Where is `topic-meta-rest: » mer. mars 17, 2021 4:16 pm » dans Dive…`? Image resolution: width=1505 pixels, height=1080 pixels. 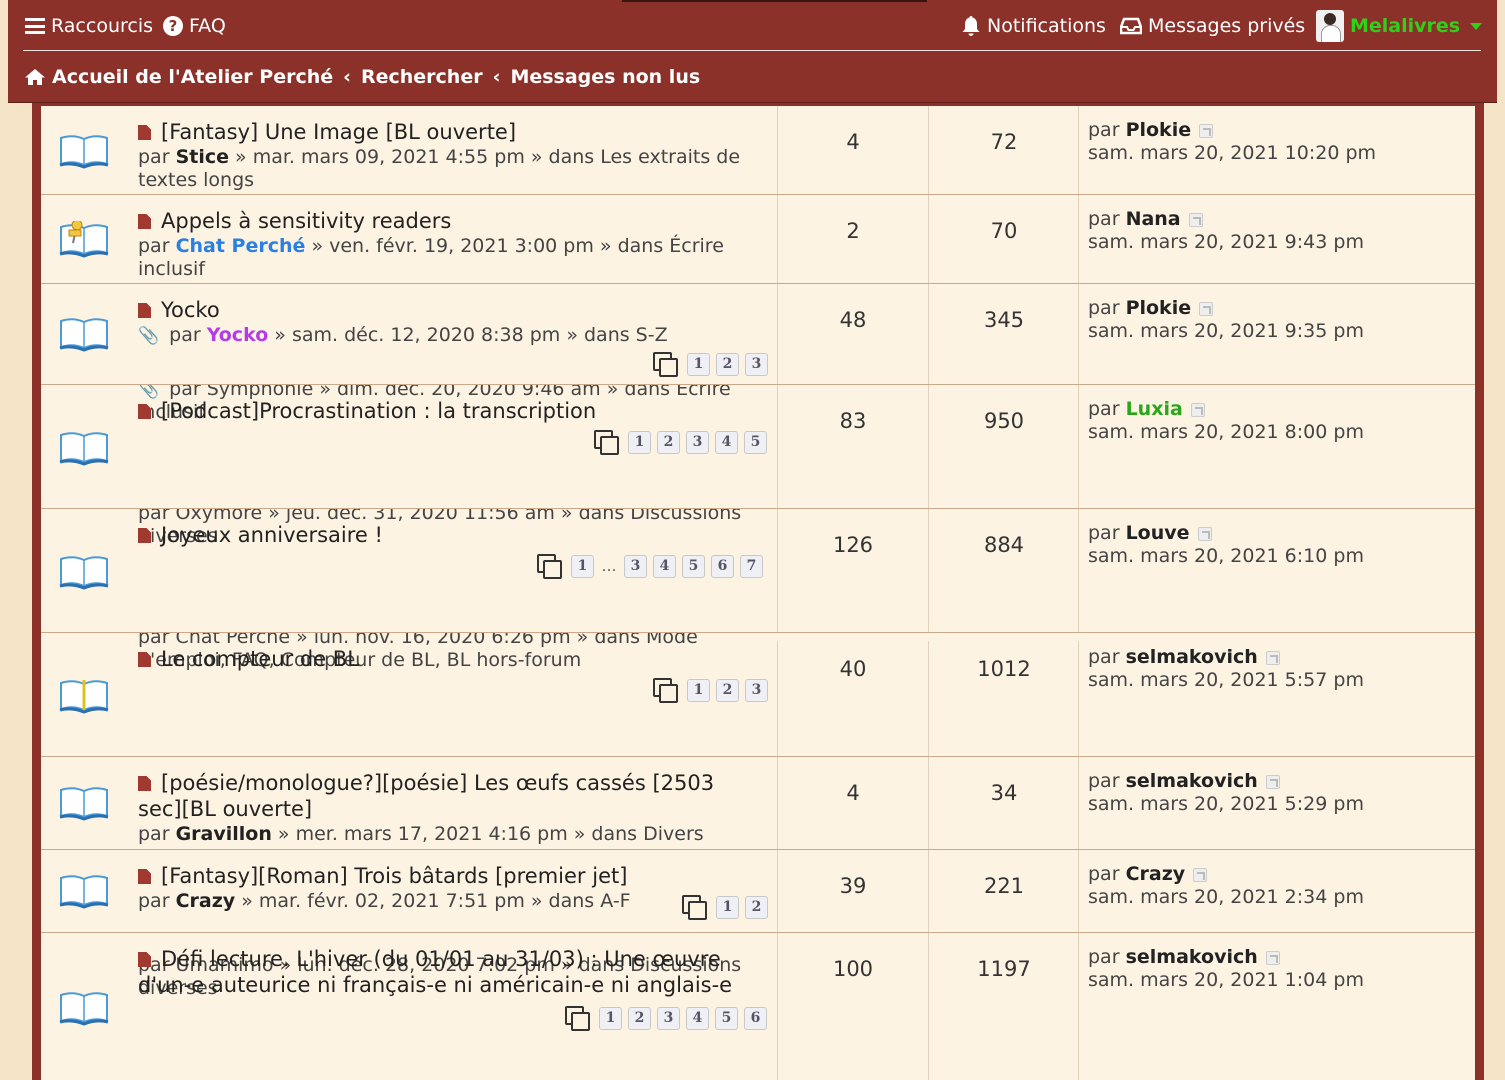 topic-meta-rest: » mer. mars 17, 2021 4:16 pm » dans Dive… is located at coordinates (487, 834).